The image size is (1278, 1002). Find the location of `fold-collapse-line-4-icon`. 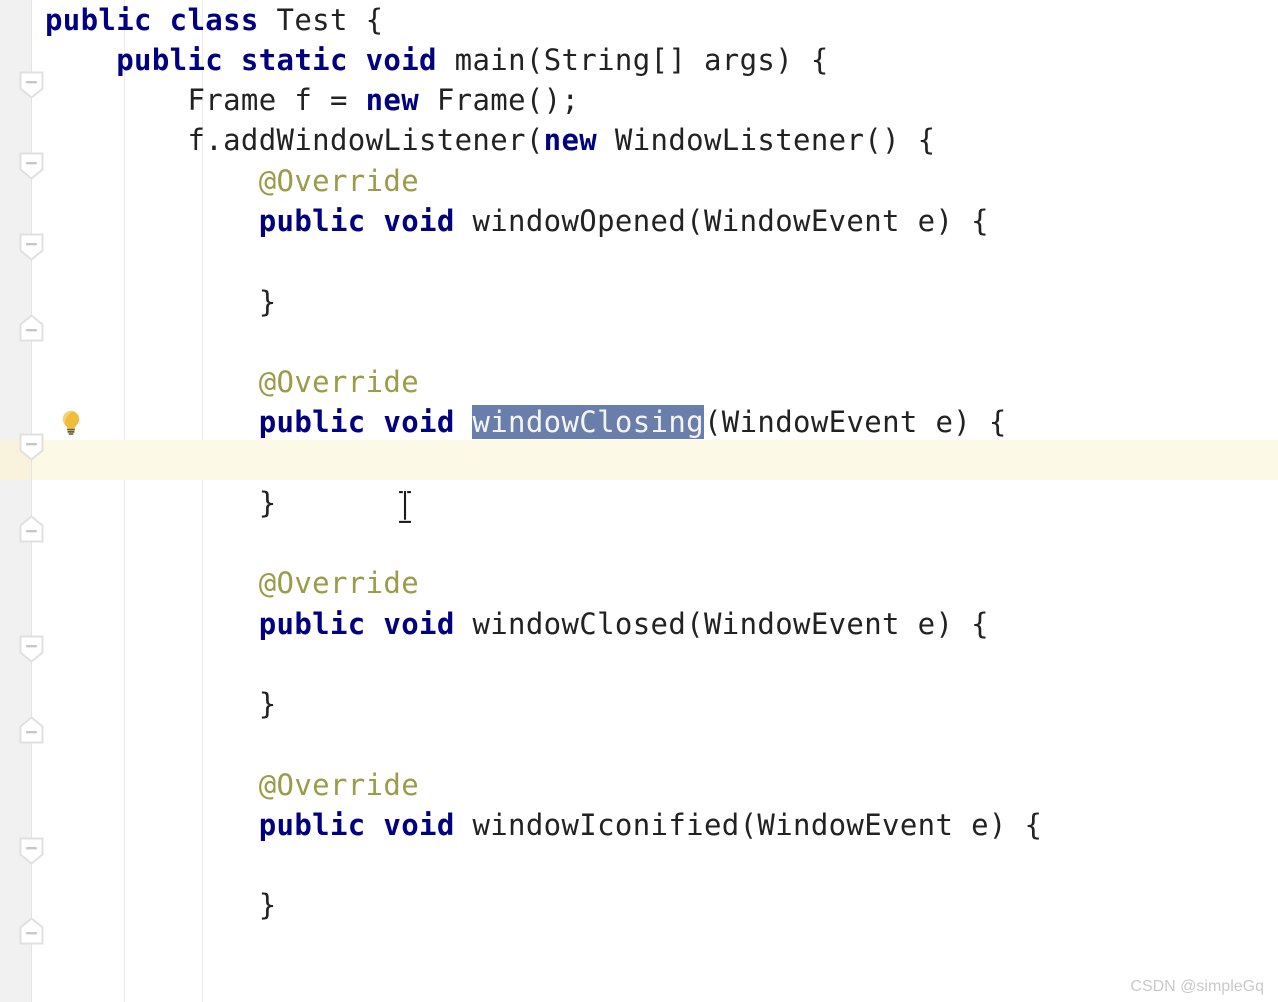

fold-collapse-line-4-icon is located at coordinates (31, 166).